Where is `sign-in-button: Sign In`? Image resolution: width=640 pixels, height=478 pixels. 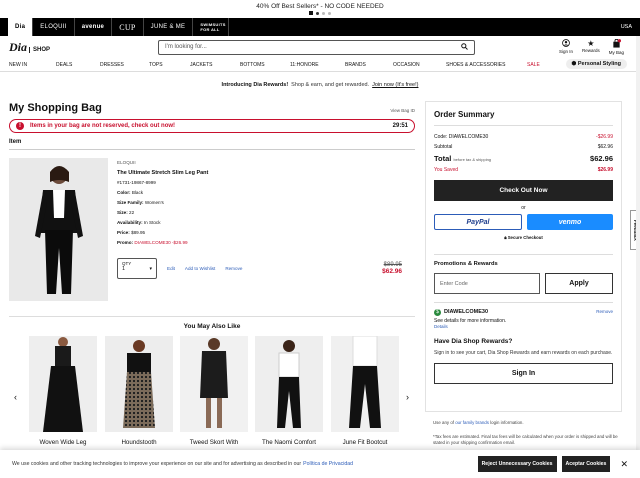 sign-in-button: Sign In is located at coordinates (523, 373).